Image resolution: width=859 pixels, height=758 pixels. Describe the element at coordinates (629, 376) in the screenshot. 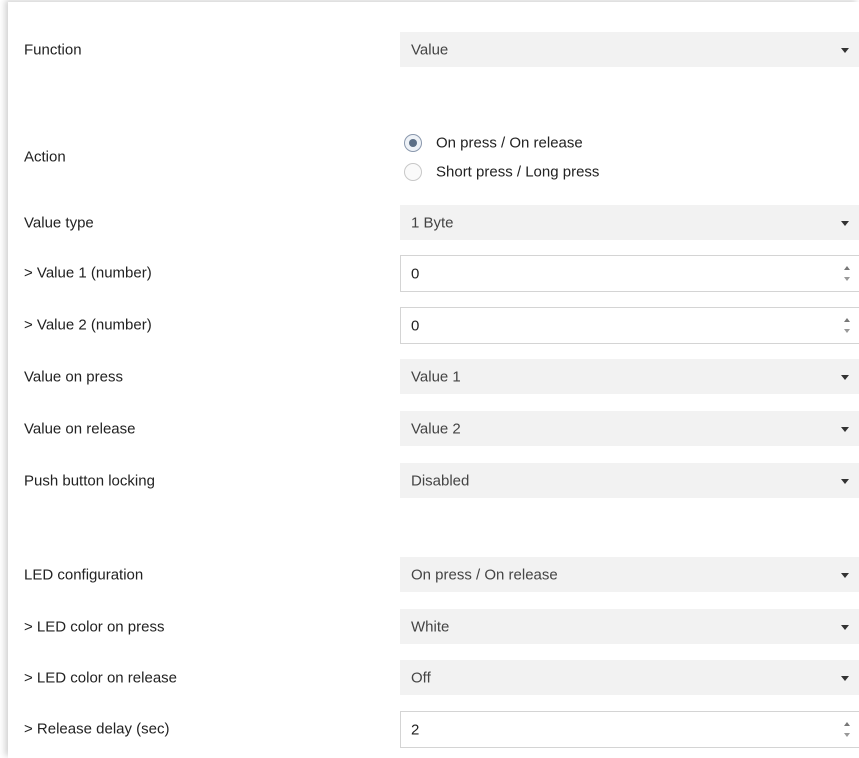

I see `value-on-press-dropdown: Value 1` at that location.